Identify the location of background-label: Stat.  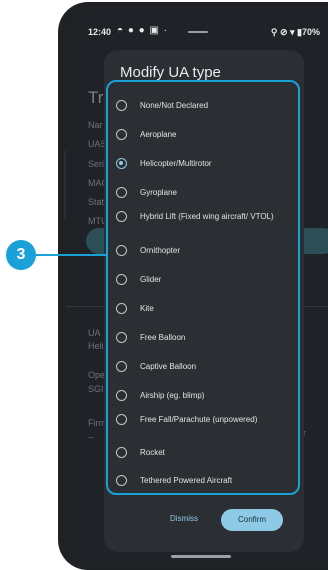
(96, 202).